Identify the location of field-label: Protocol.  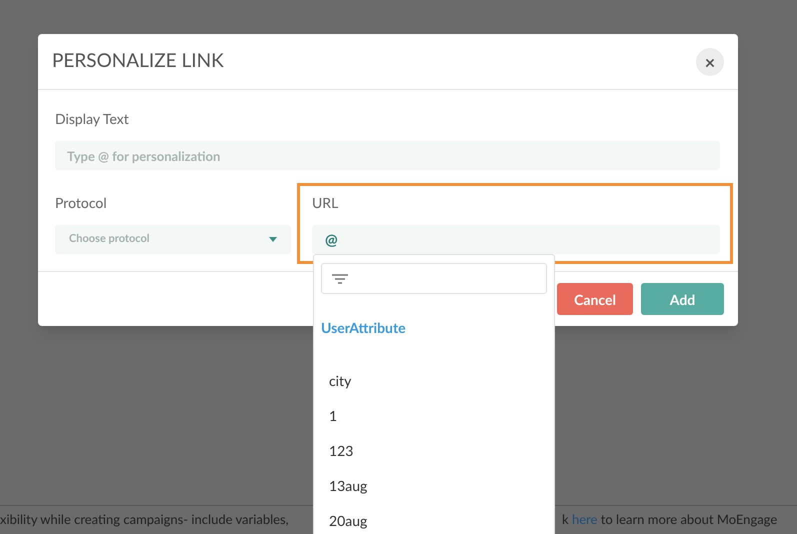
(81, 203).